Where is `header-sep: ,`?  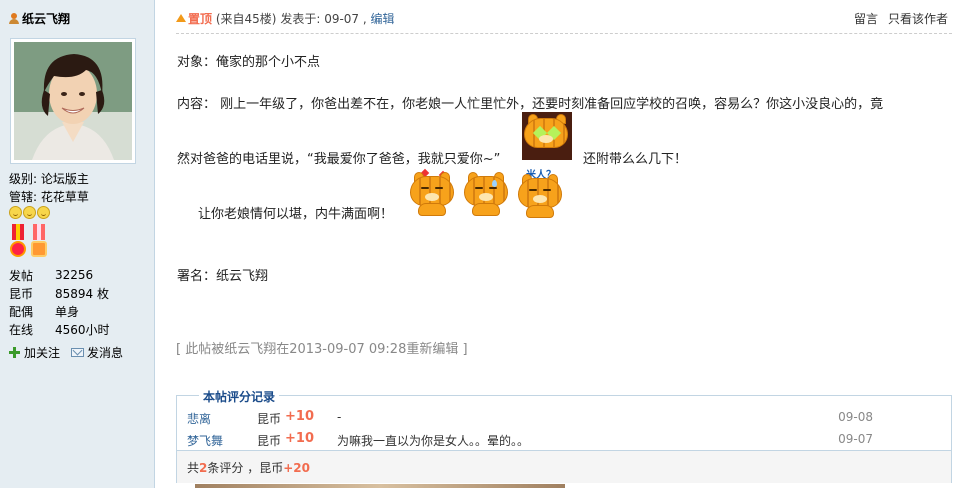
header-sep: , is located at coordinates (364, 19).